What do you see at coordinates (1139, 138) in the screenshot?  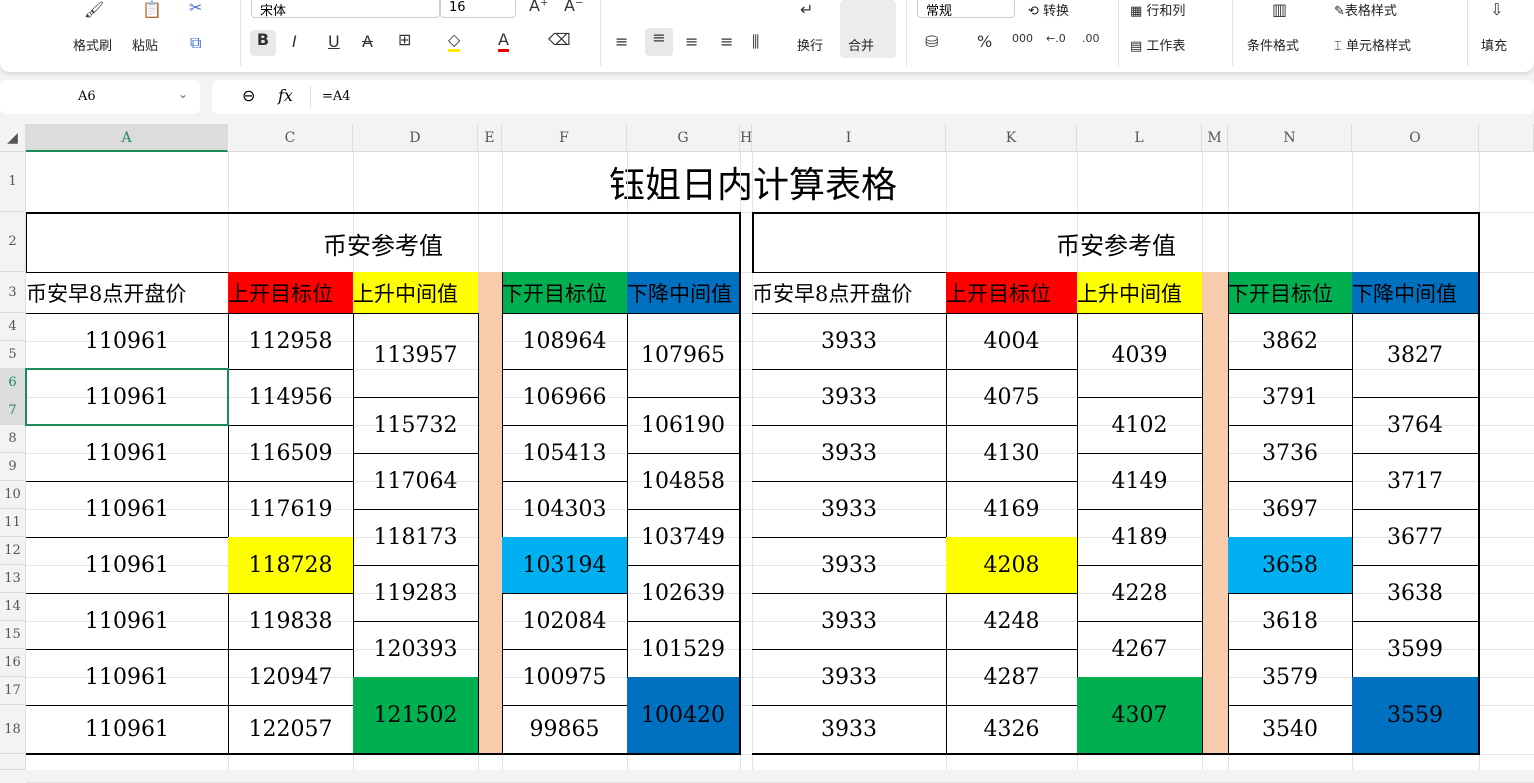 I see `column-header-L: L` at bounding box center [1139, 138].